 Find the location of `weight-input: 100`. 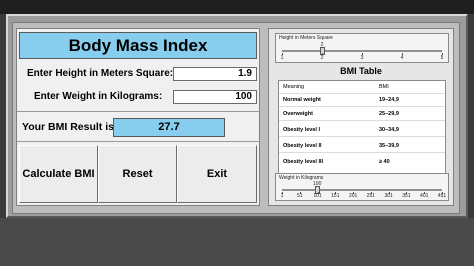

weight-input: 100 is located at coordinates (215, 97).